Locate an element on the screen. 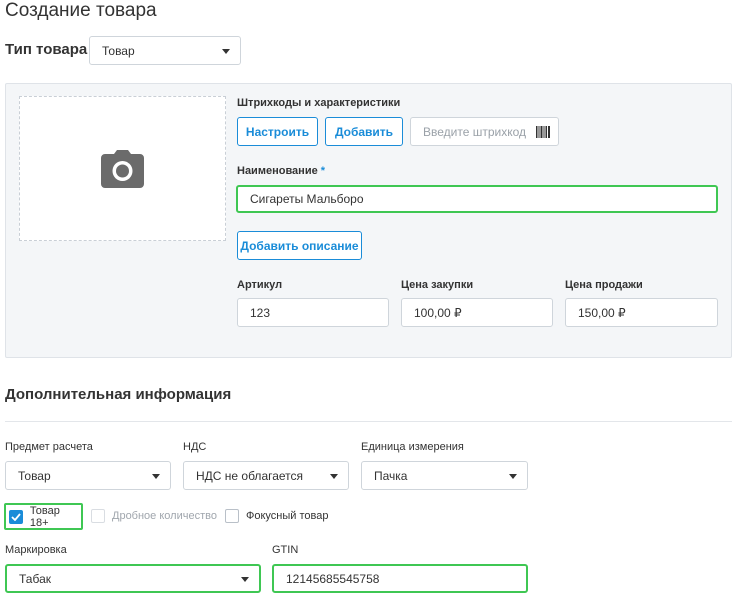 This screenshot has height=600, width=737. product-type-select: Товар is located at coordinates (165, 50).